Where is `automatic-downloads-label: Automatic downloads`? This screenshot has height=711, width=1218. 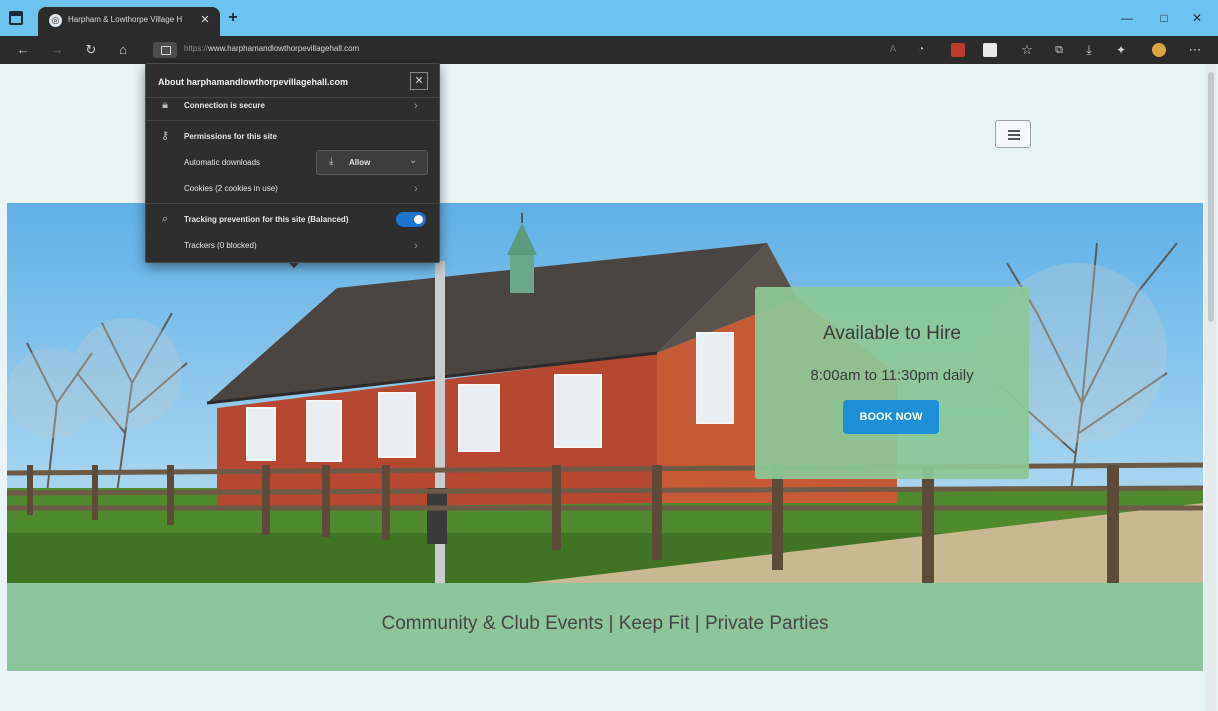 automatic-downloads-label: Automatic downloads is located at coordinates (222, 162).